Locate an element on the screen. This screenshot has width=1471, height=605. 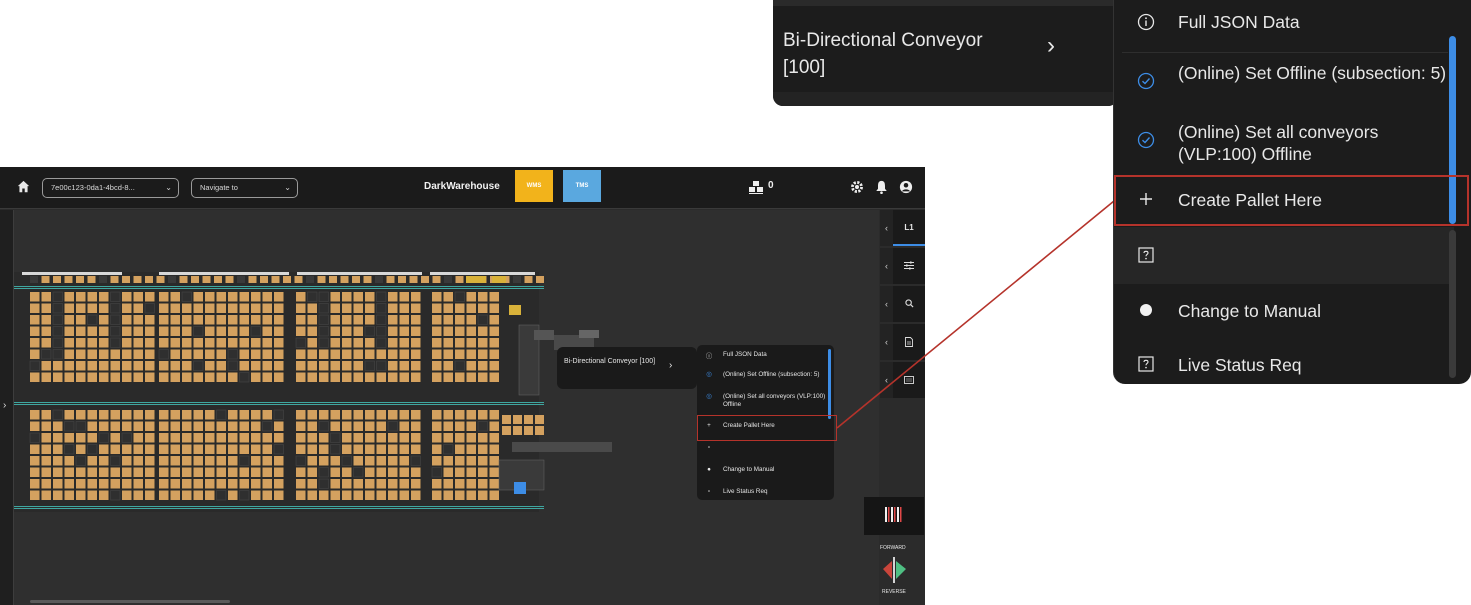
pallet-count: 0 is located at coordinates (771, 185).